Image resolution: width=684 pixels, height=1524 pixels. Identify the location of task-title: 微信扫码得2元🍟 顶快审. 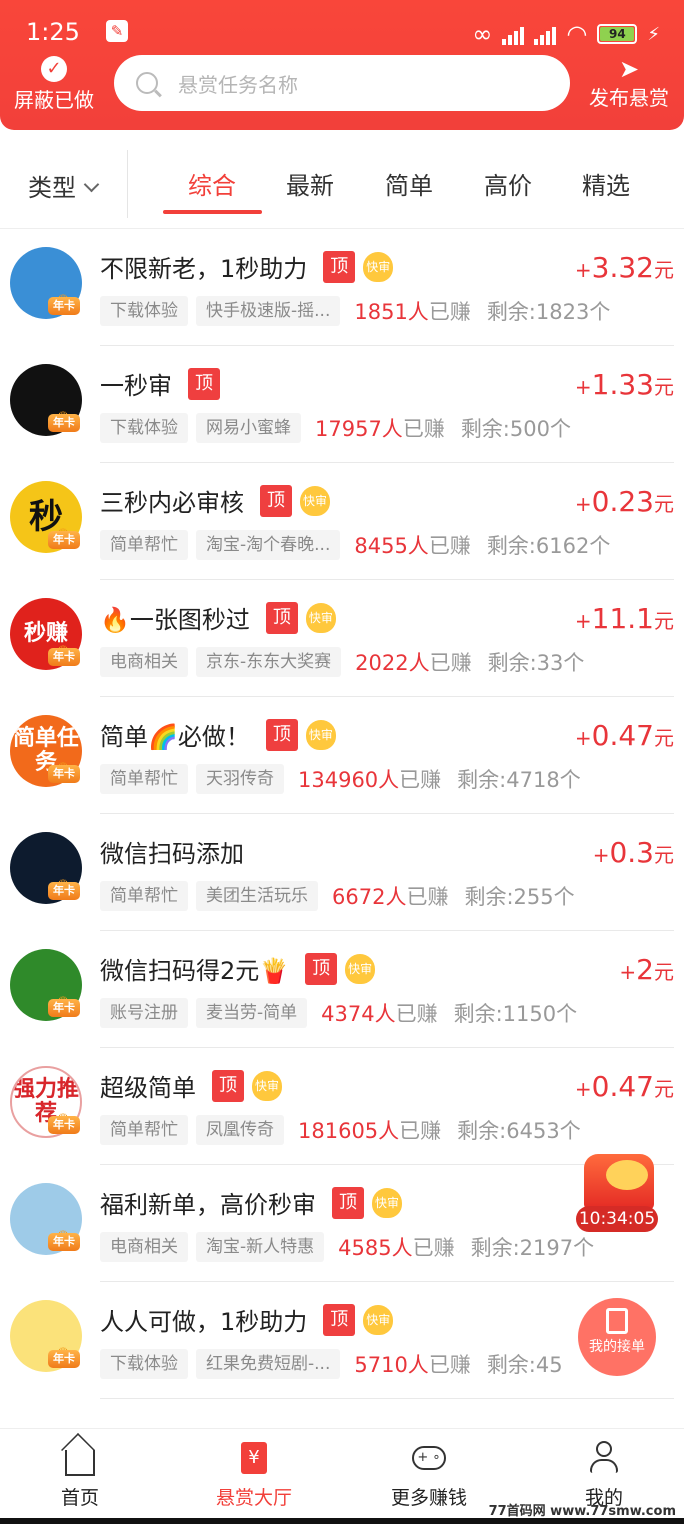
(238, 969).